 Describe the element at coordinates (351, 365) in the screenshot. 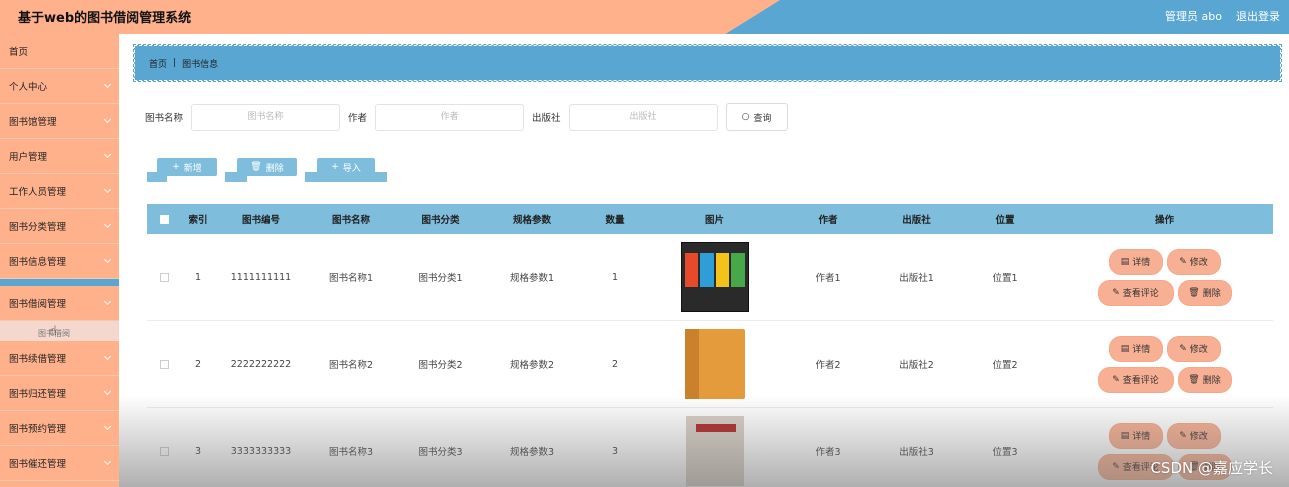

I see `cell-name: 图书名称2` at that location.